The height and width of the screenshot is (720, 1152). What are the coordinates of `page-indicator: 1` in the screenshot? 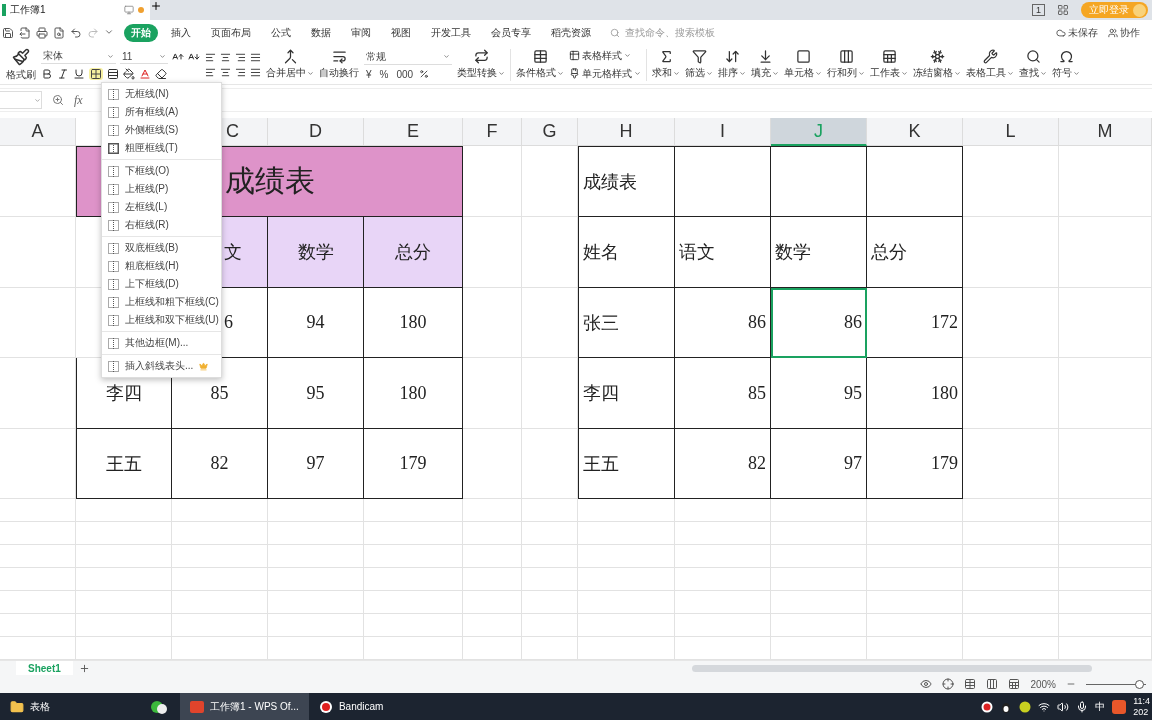 It's located at (1038, 10).